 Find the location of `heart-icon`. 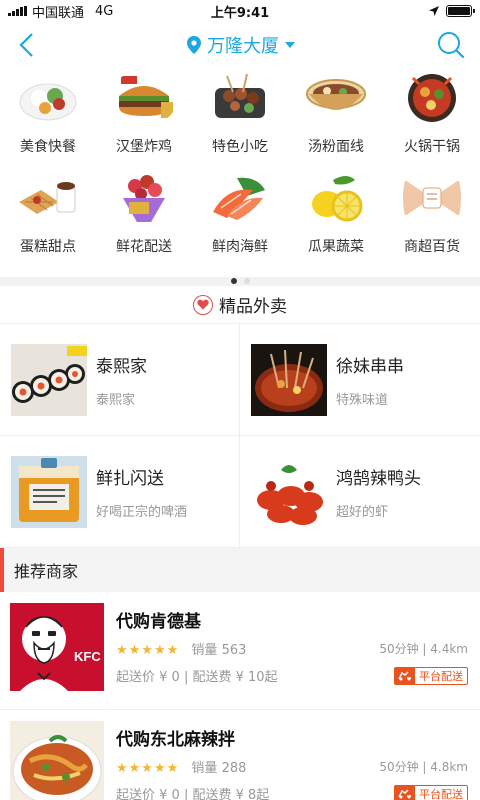

heart-icon is located at coordinates (203, 304).